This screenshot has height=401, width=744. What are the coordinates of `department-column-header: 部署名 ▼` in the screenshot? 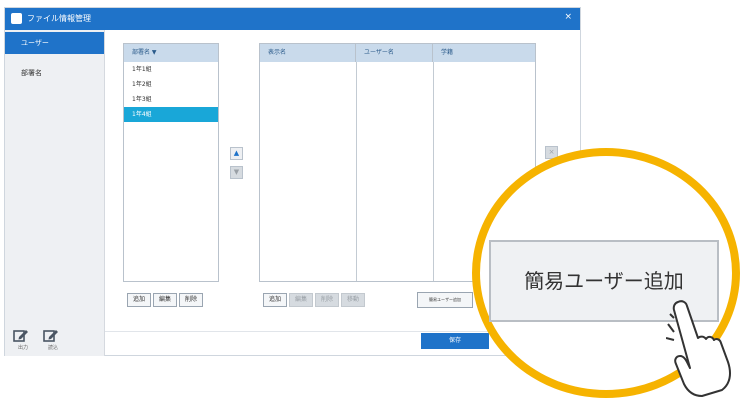 It's located at (171, 53).